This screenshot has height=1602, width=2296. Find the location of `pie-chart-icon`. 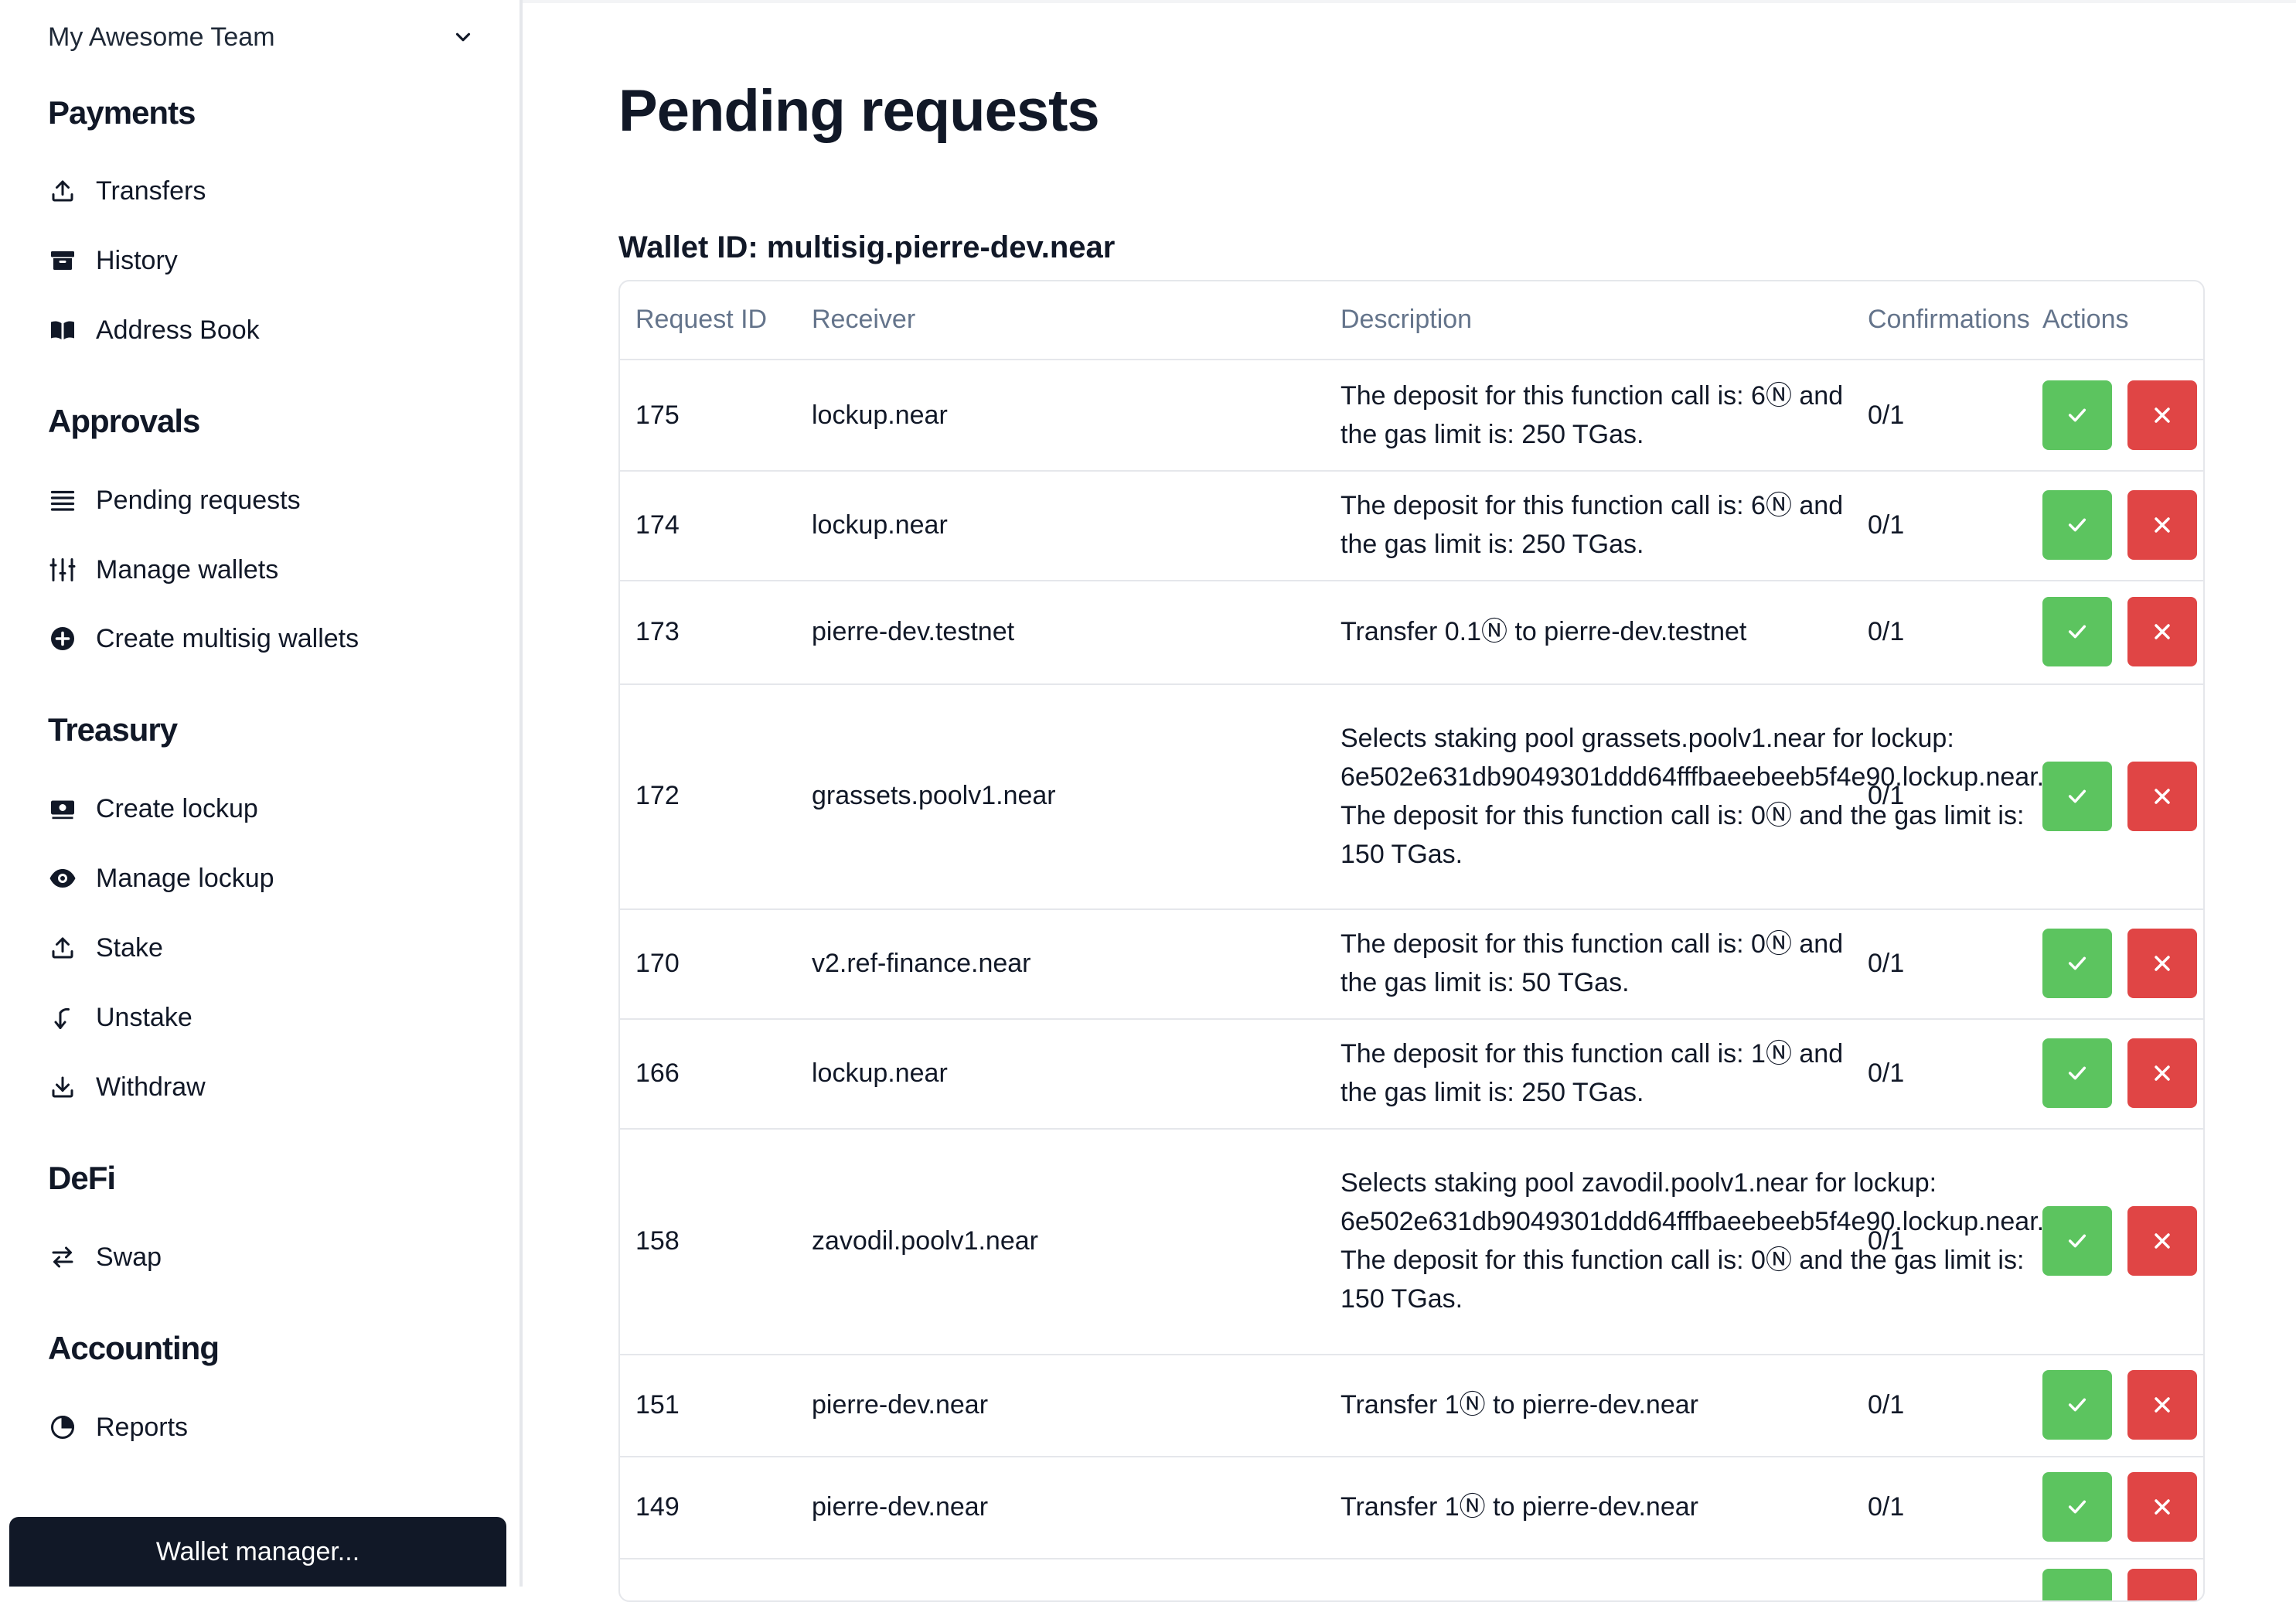

pie-chart-icon is located at coordinates (62, 1427).